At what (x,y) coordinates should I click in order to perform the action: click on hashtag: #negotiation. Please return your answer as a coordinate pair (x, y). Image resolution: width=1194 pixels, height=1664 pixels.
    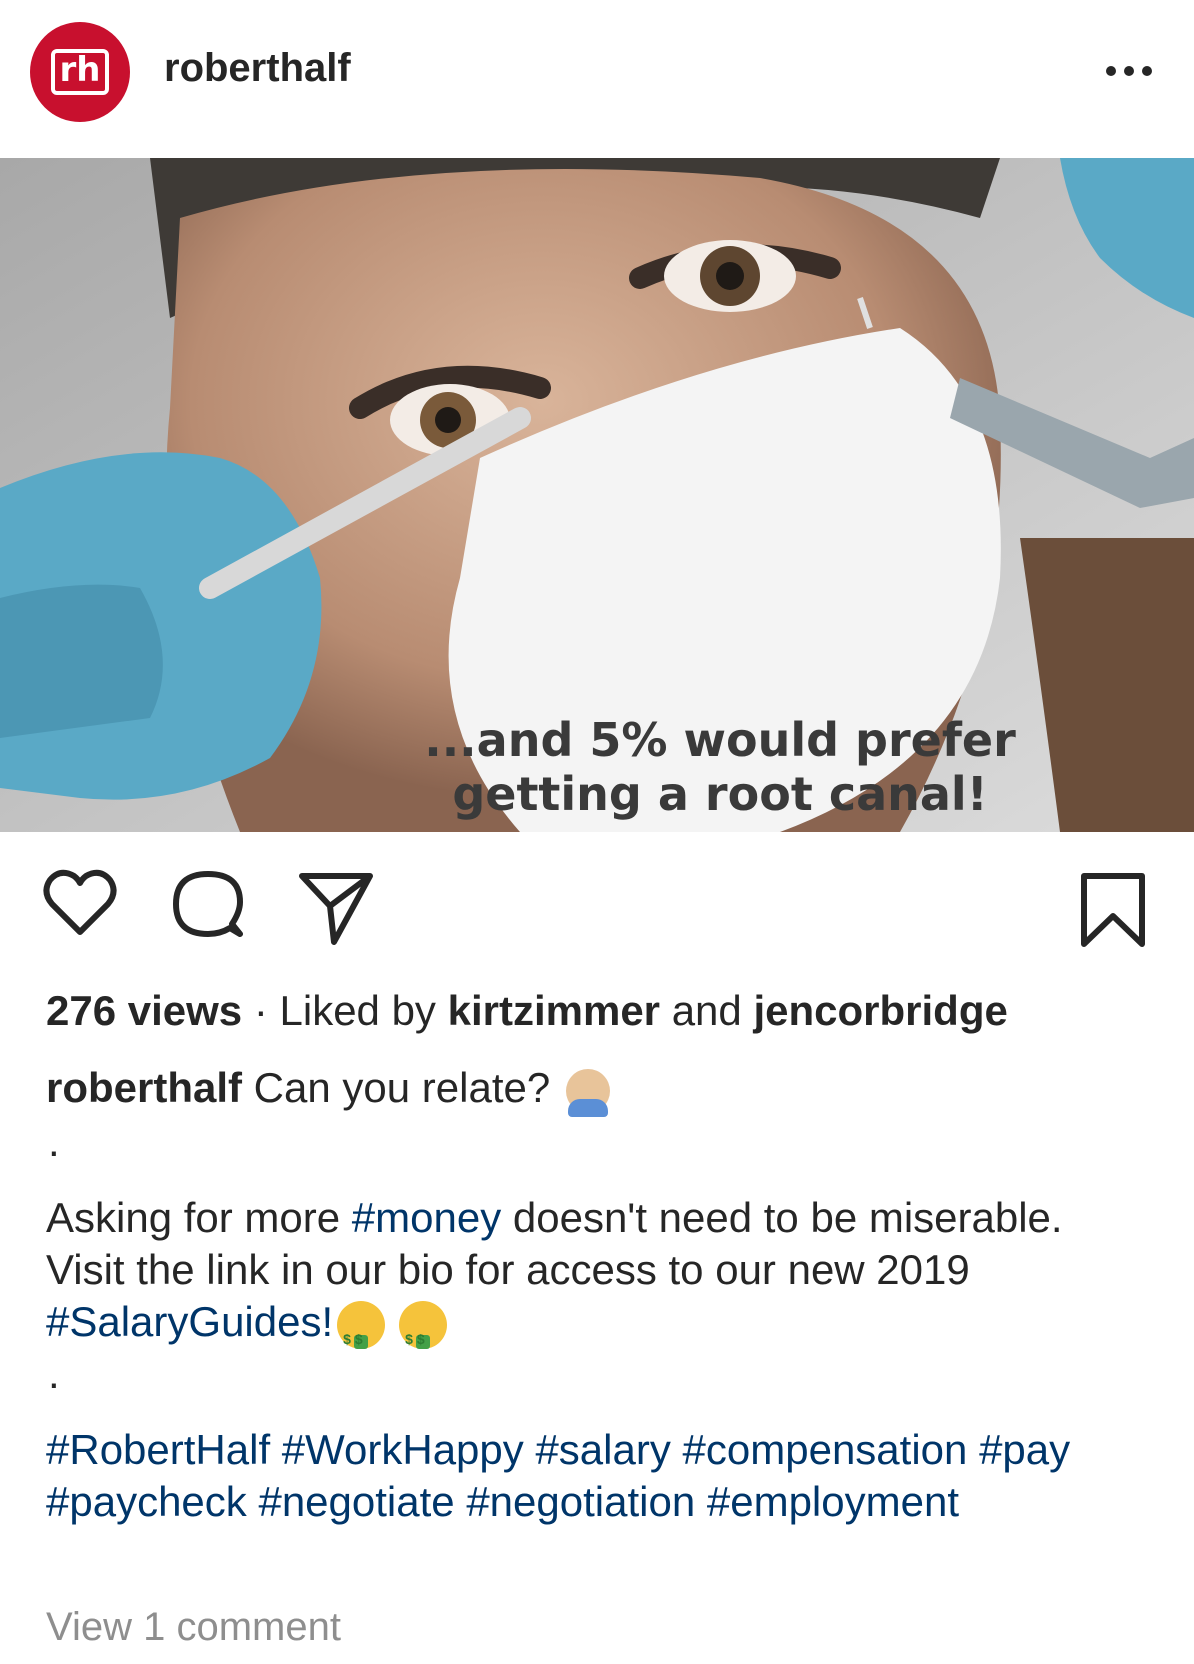
    Looking at the image, I should click on (580, 1501).